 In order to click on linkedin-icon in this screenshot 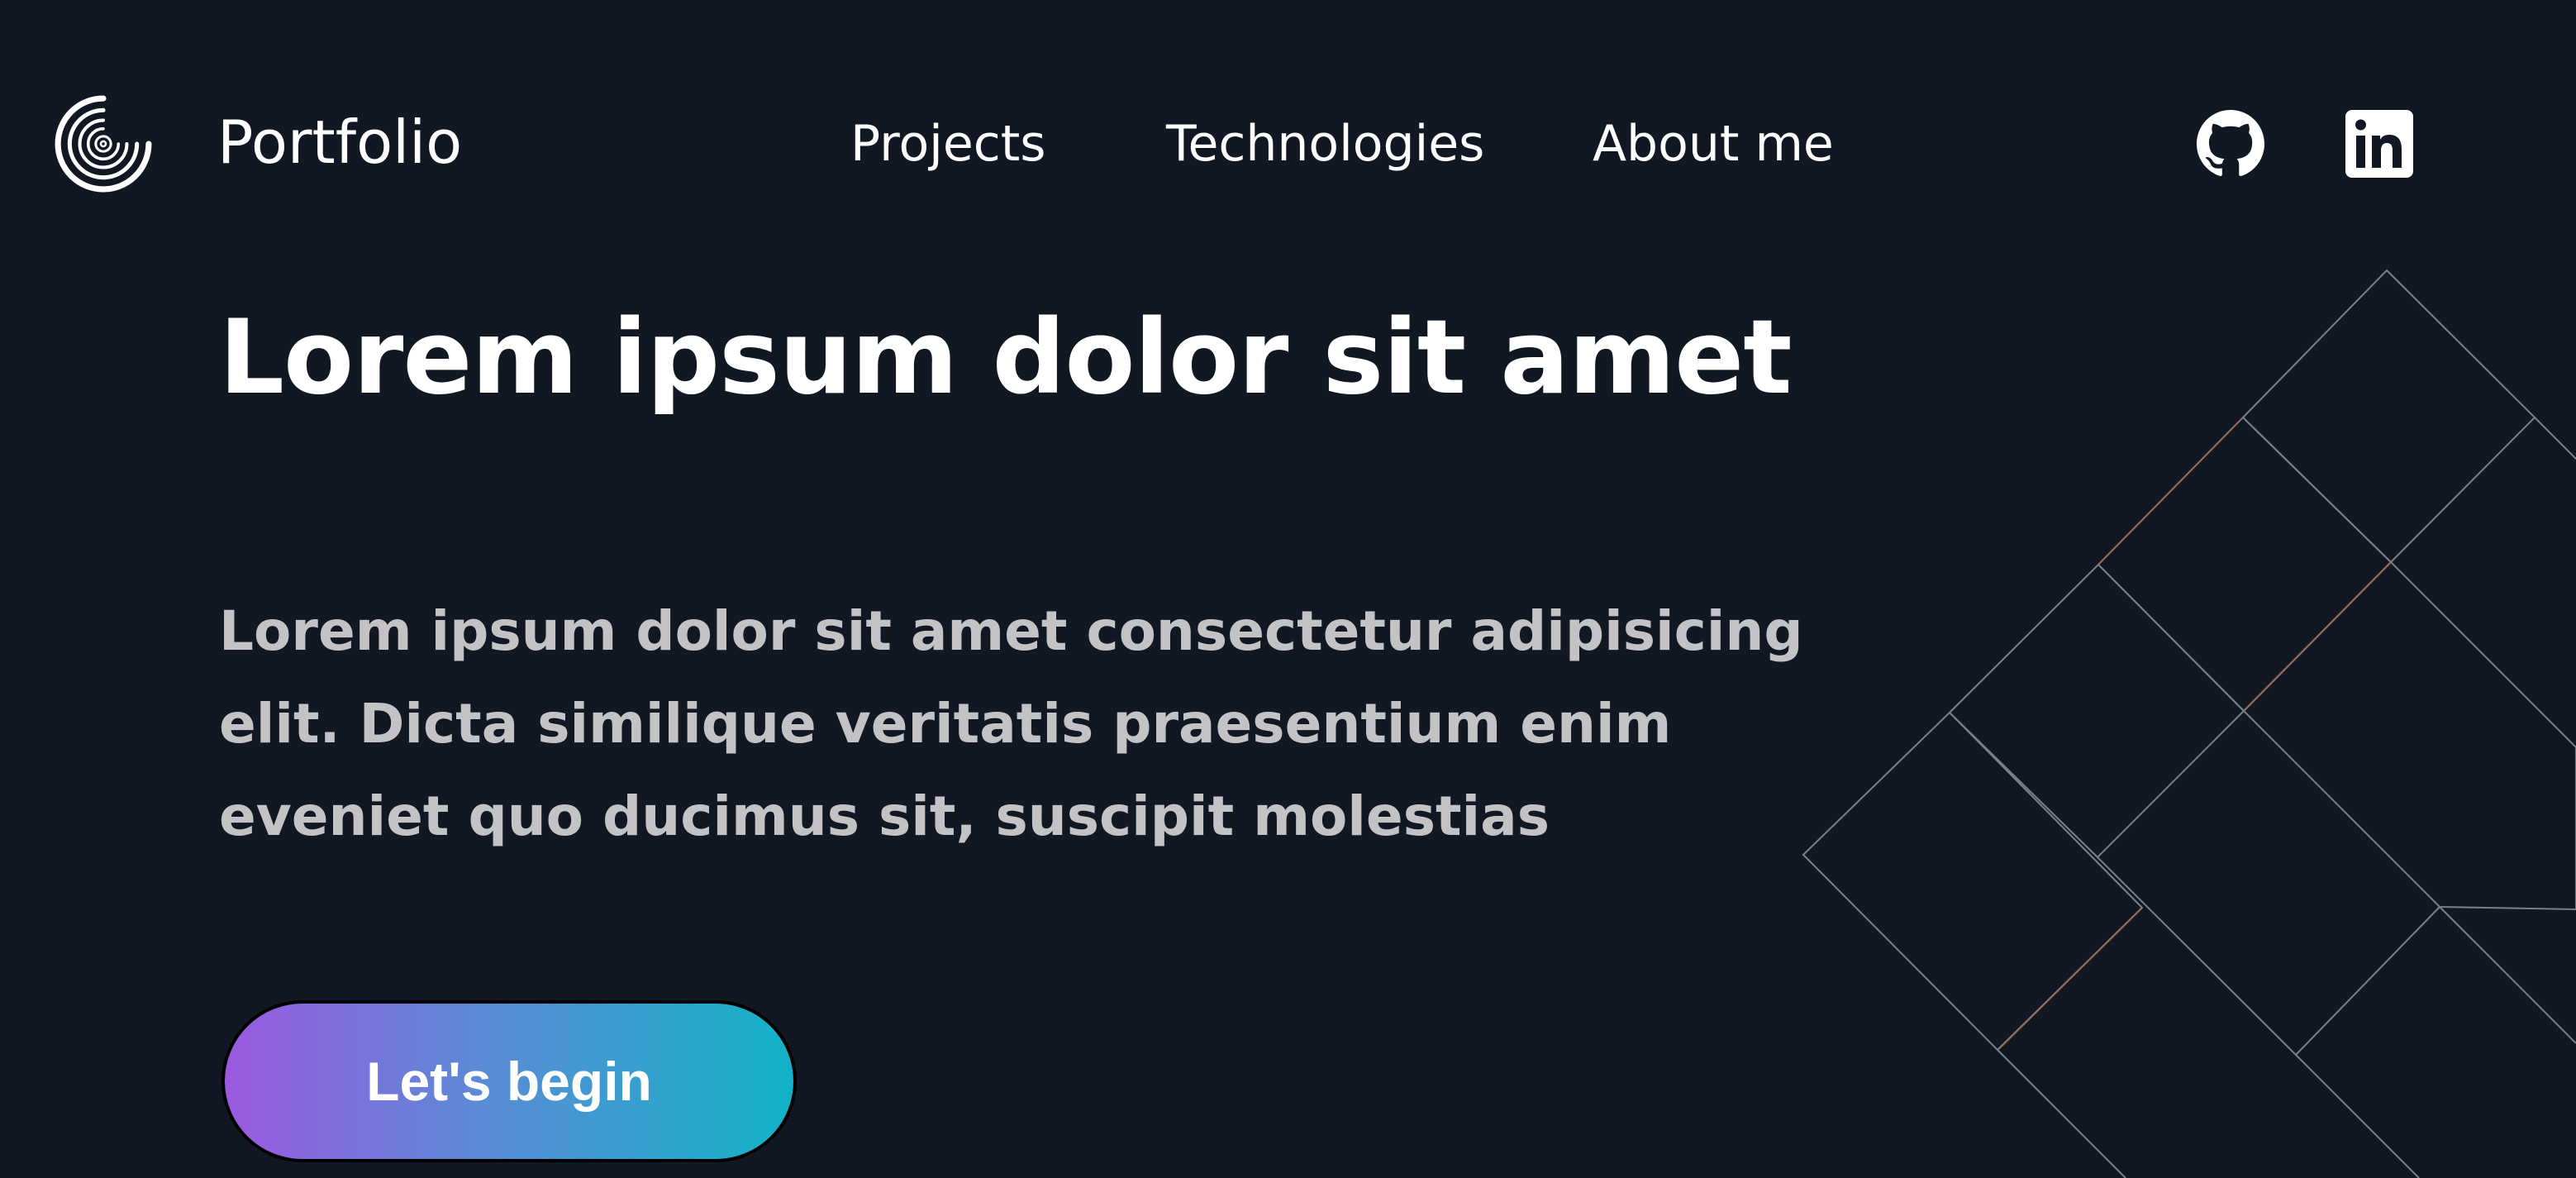, I will do `click(2379, 144)`.